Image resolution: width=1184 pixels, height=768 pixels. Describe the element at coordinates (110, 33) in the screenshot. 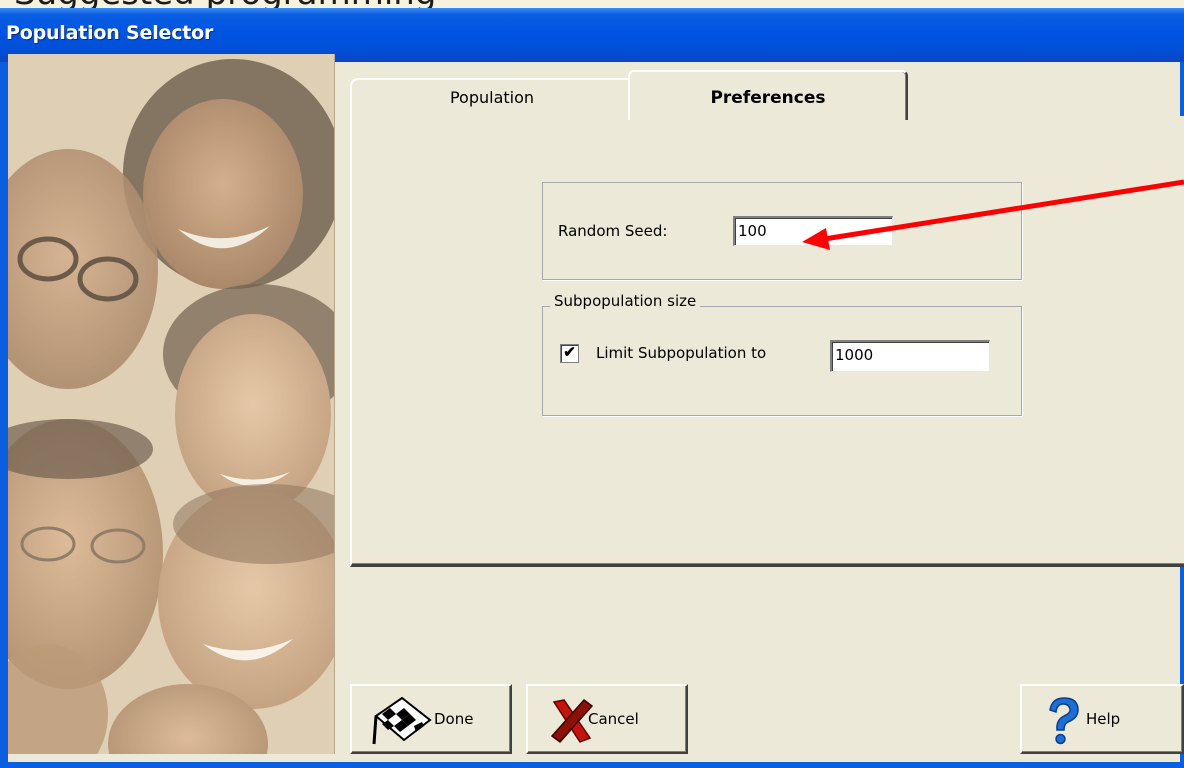

I see `window-title: Population Selector` at that location.